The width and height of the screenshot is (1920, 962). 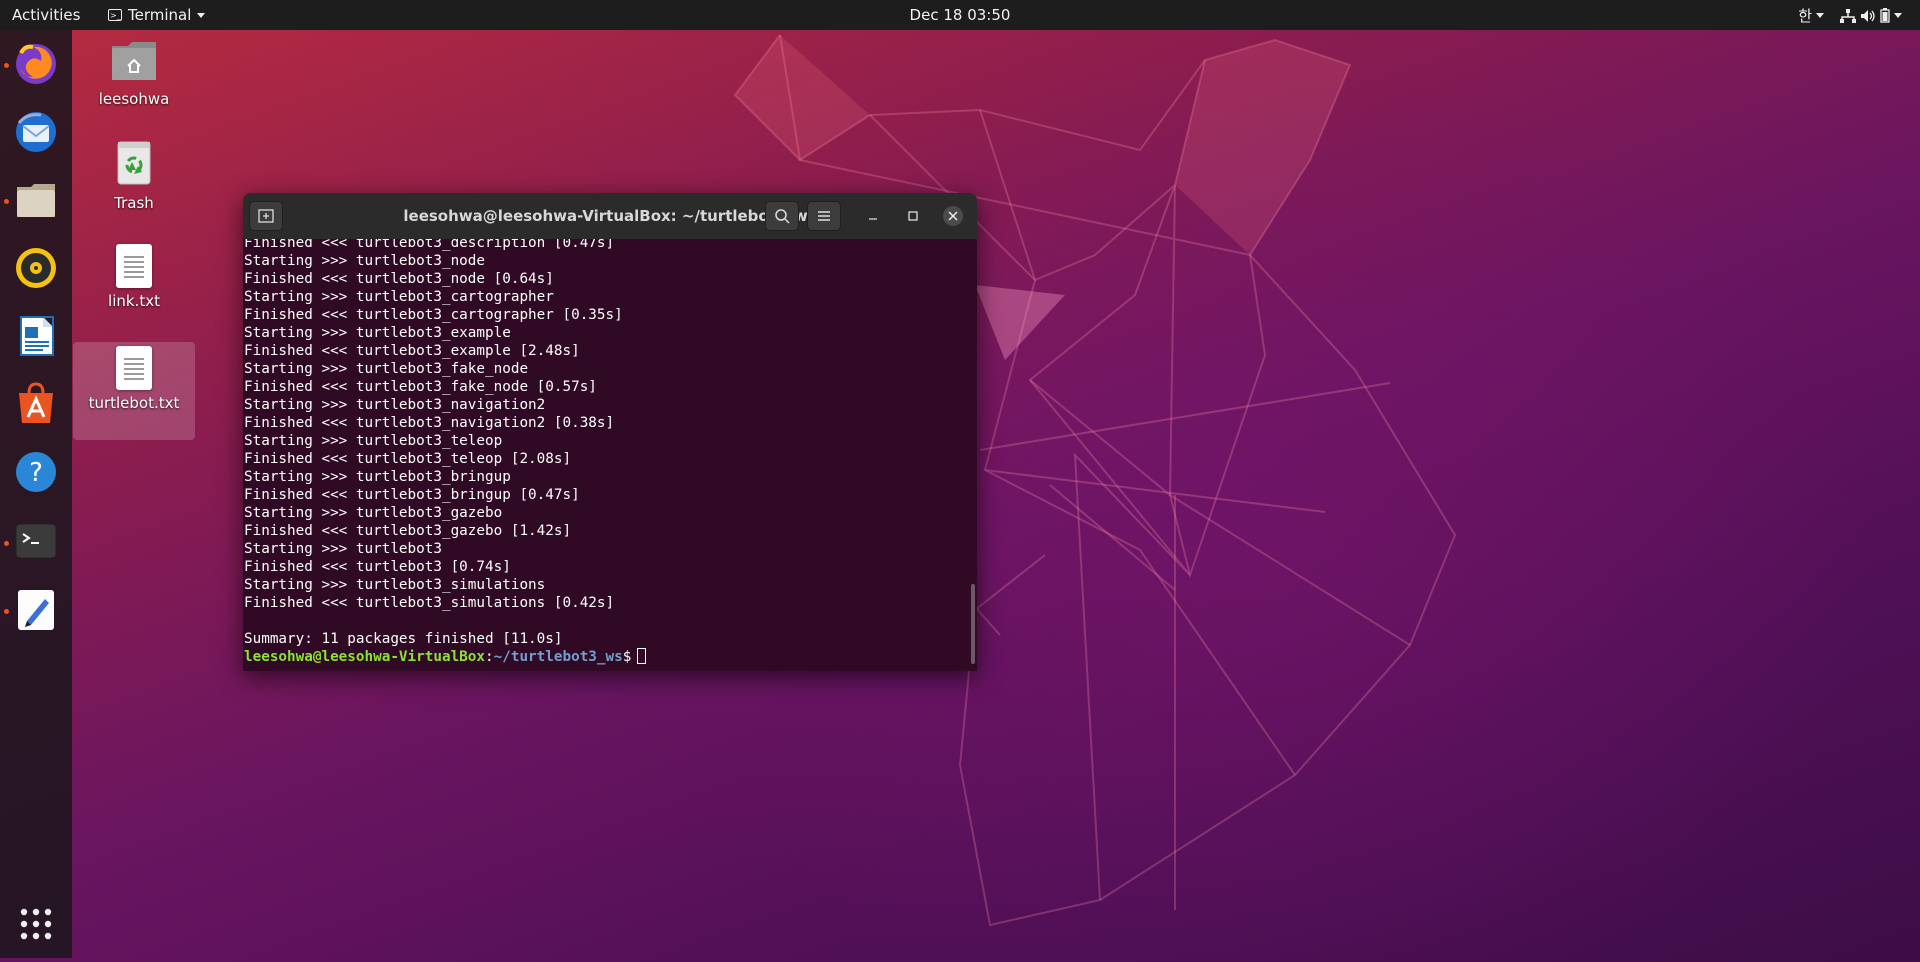 I want to click on dock-text-editor, so click(x=36, y=610).